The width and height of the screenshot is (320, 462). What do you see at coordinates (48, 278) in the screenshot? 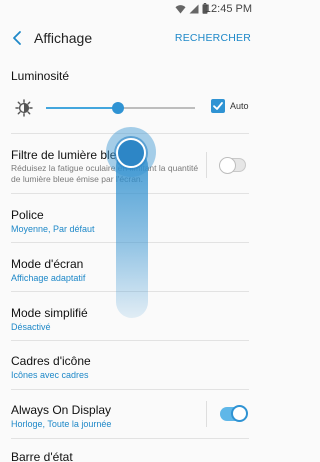
I see `screen-mode-value: Affichage adaptatif` at bounding box center [48, 278].